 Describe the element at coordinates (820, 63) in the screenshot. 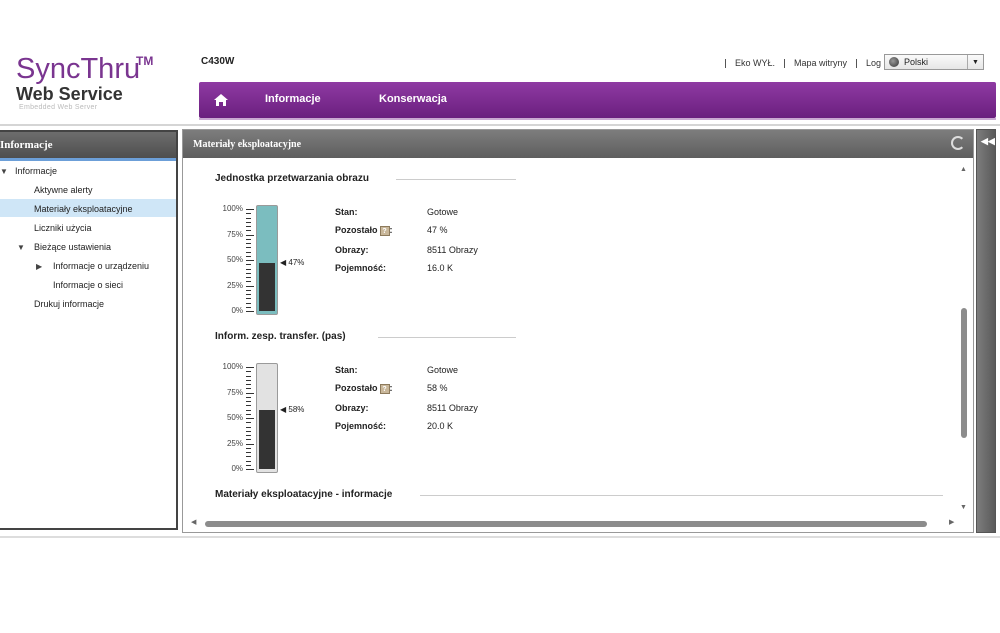

I see `sitemap-link: Mapa witryny` at that location.